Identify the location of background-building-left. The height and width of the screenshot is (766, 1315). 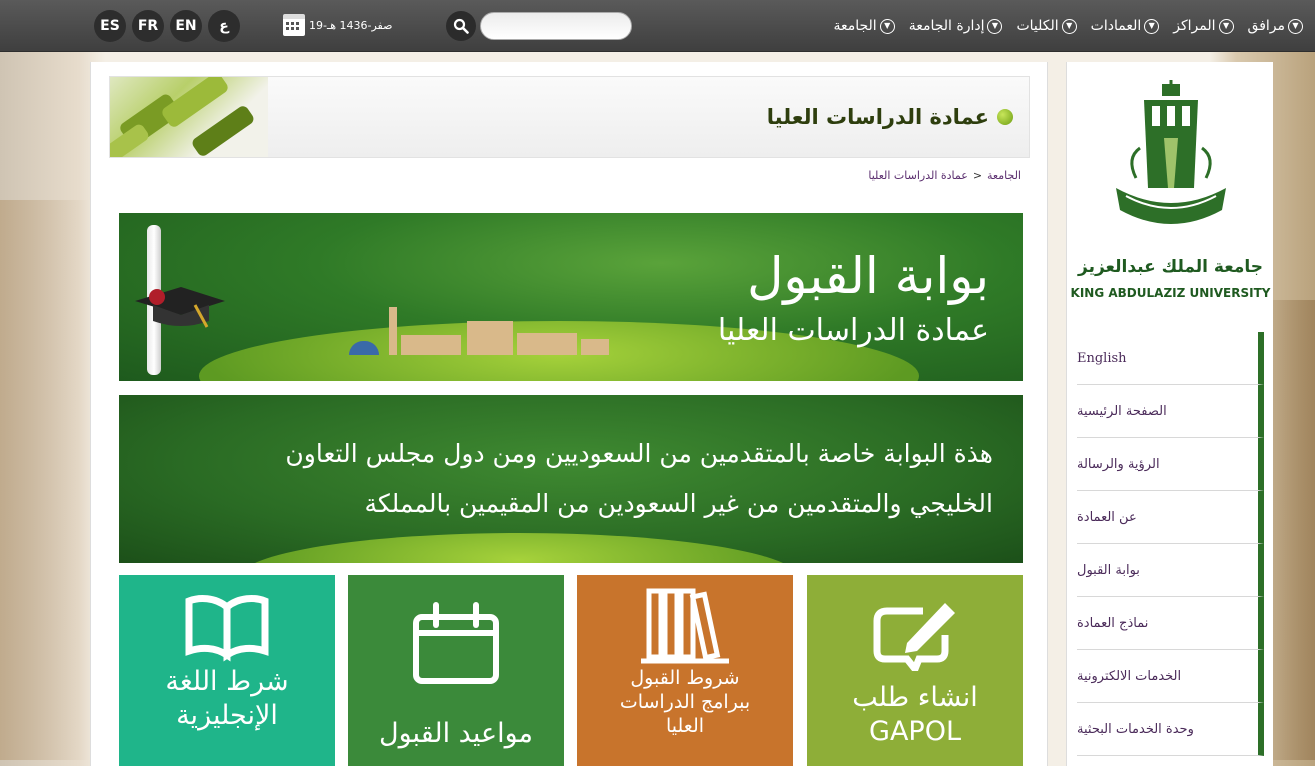
(45, 480).